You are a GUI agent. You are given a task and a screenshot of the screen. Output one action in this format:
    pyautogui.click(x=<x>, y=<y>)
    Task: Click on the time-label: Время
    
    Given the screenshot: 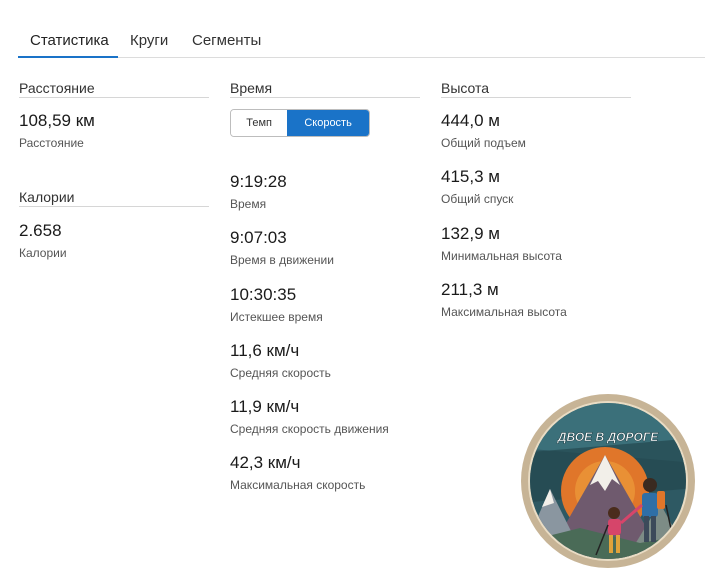 What is the action you would take?
    pyautogui.click(x=248, y=204)
    